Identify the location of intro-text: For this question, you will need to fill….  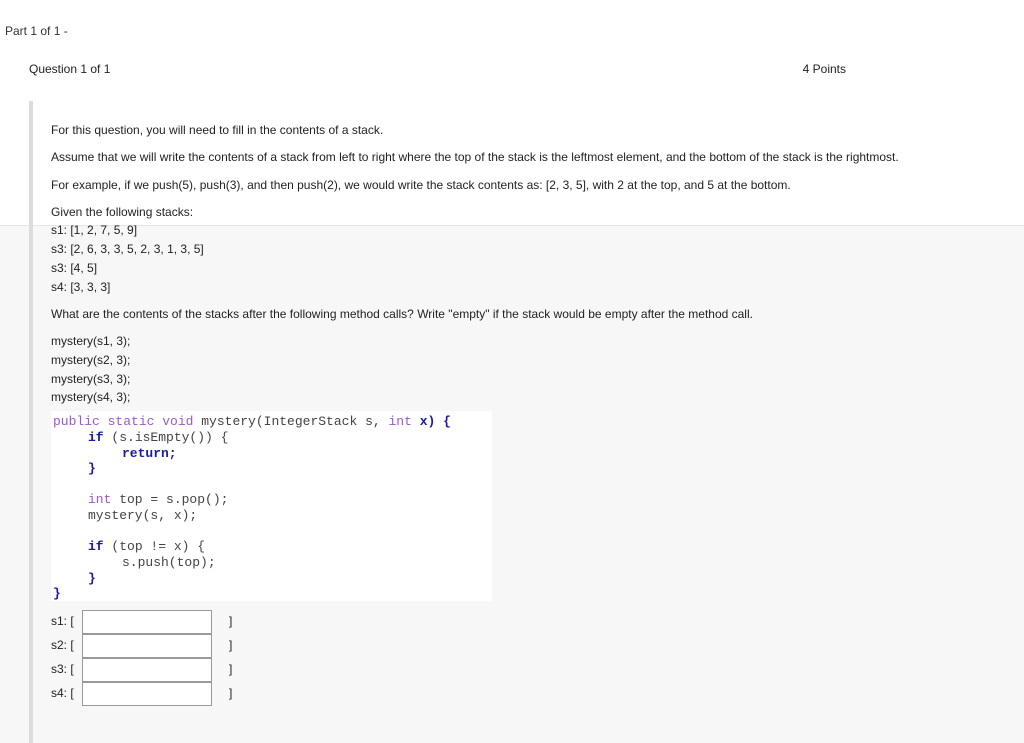
(217, 130).